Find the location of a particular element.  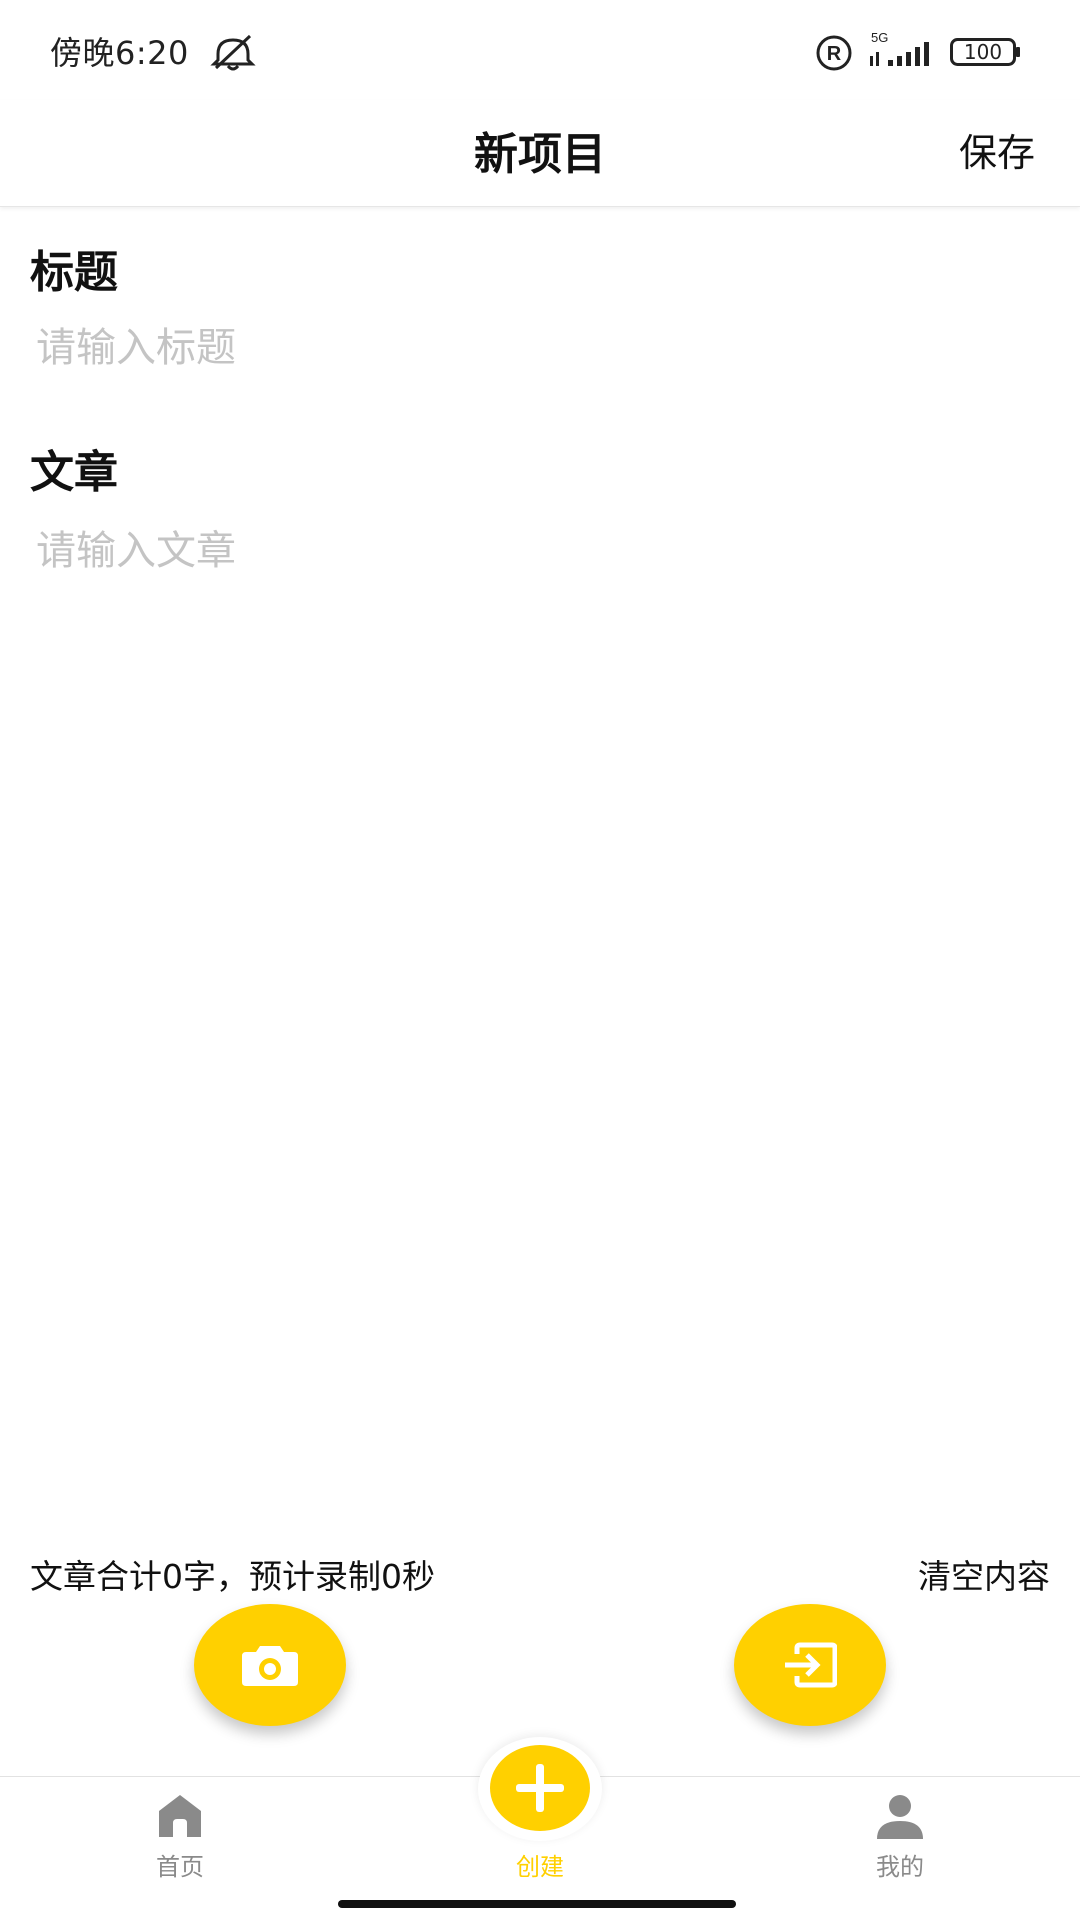

clear-content-button: 清空内容 is located at coordinates (984, 1574).